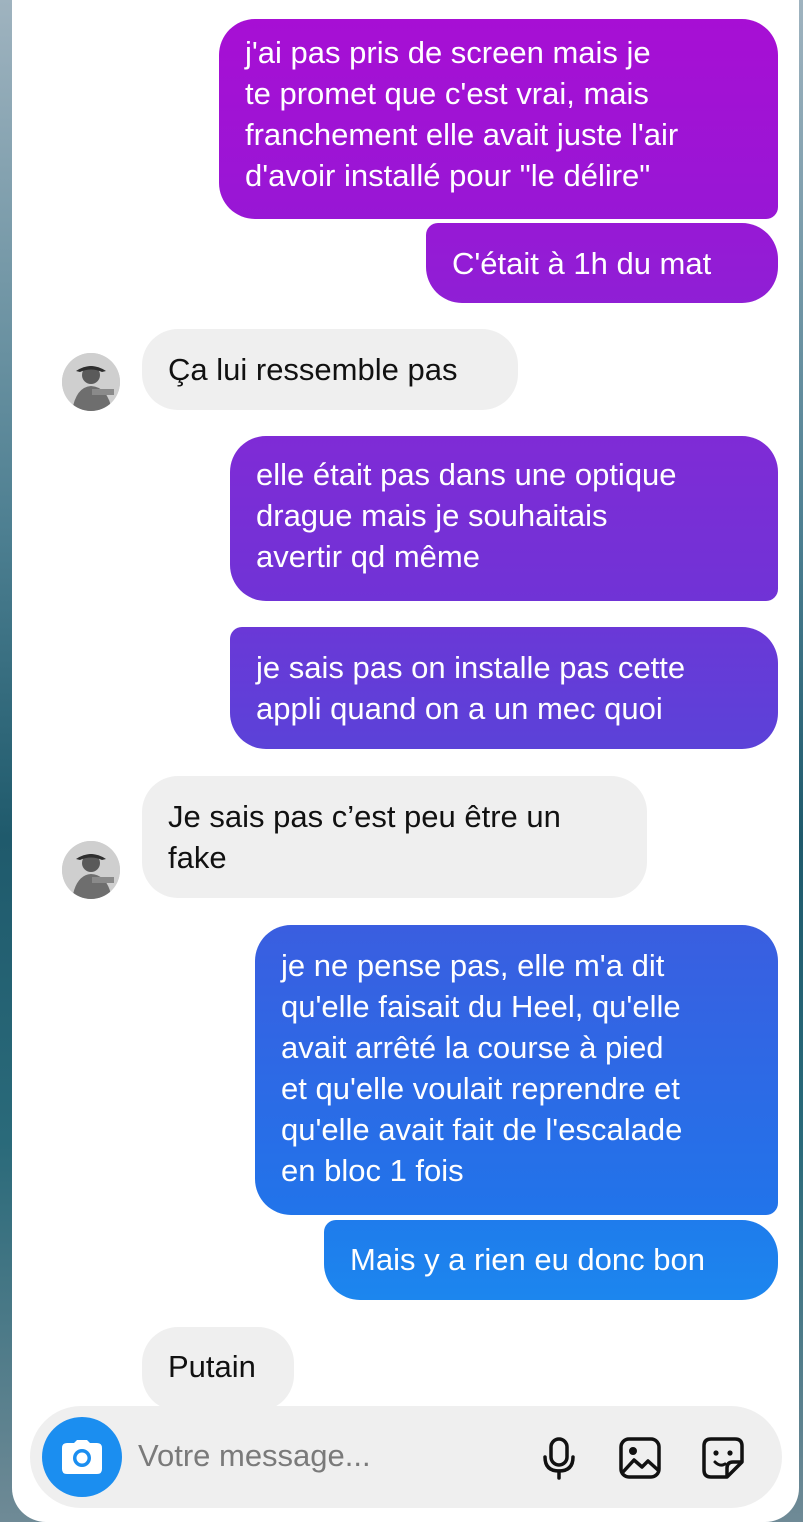 The width and height of the screenshot is (803, 1522). I want to click on message-incoming: Putain, so click(218, 1369).